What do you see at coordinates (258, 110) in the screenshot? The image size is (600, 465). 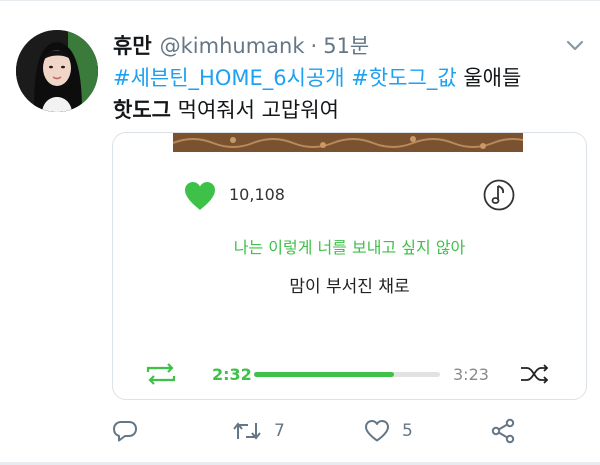 I see `tweet-text-segment: 먹여줘서 고맙워여` at bounding box center [258, 110].